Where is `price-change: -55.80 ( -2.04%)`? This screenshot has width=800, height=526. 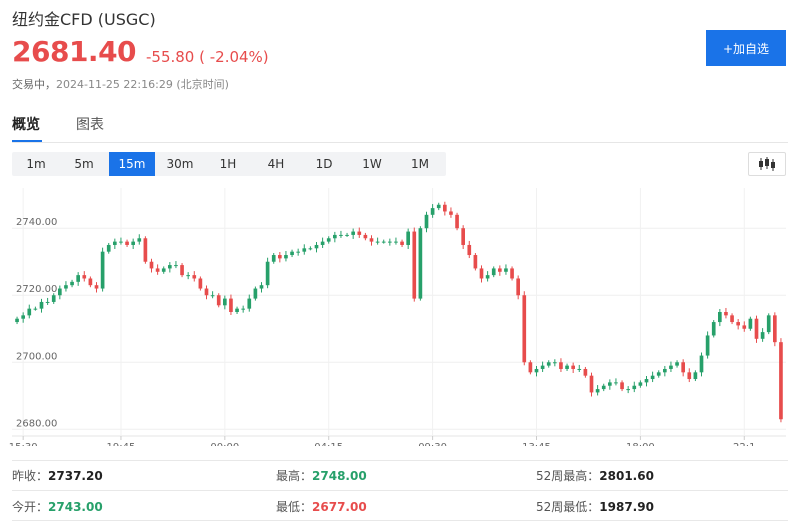
price-change: -55.80 ( -2.04%) is located at coordinates (207, 57).